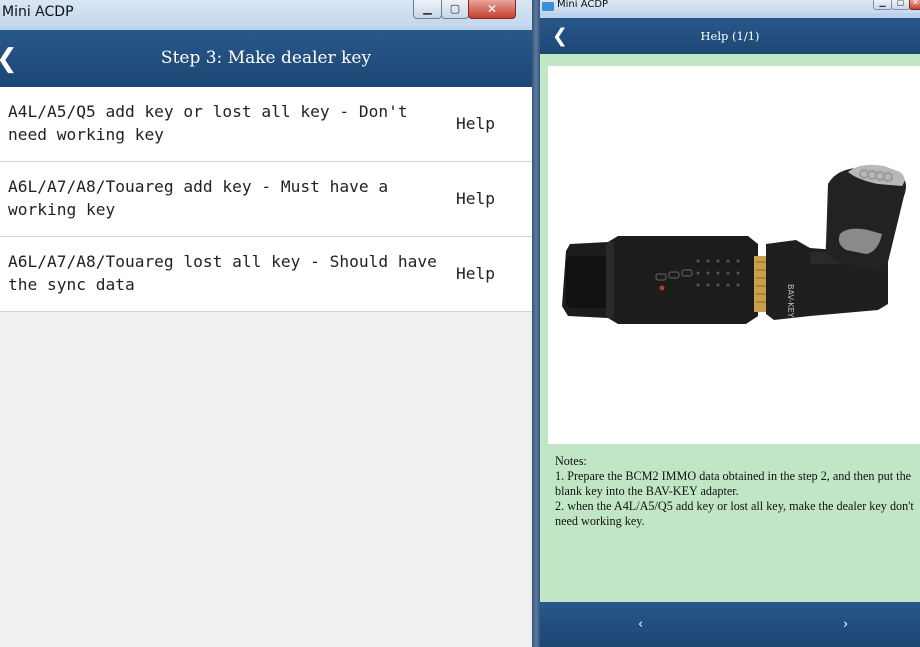  I want to click on next-page-button: ›, so click(845, 624).